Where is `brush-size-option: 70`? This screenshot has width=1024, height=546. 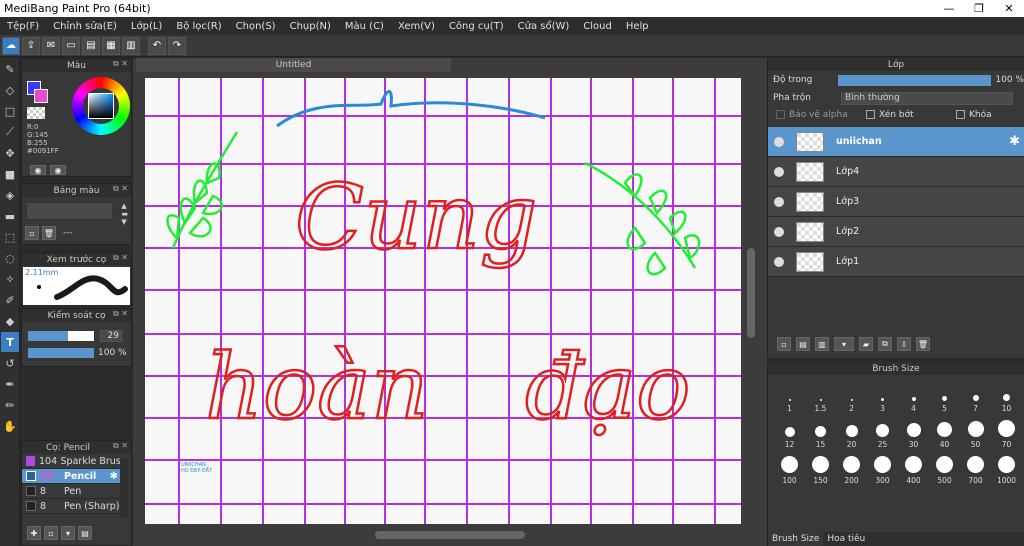 brush-size-option: 70 is located at coordinates (1006, 433).